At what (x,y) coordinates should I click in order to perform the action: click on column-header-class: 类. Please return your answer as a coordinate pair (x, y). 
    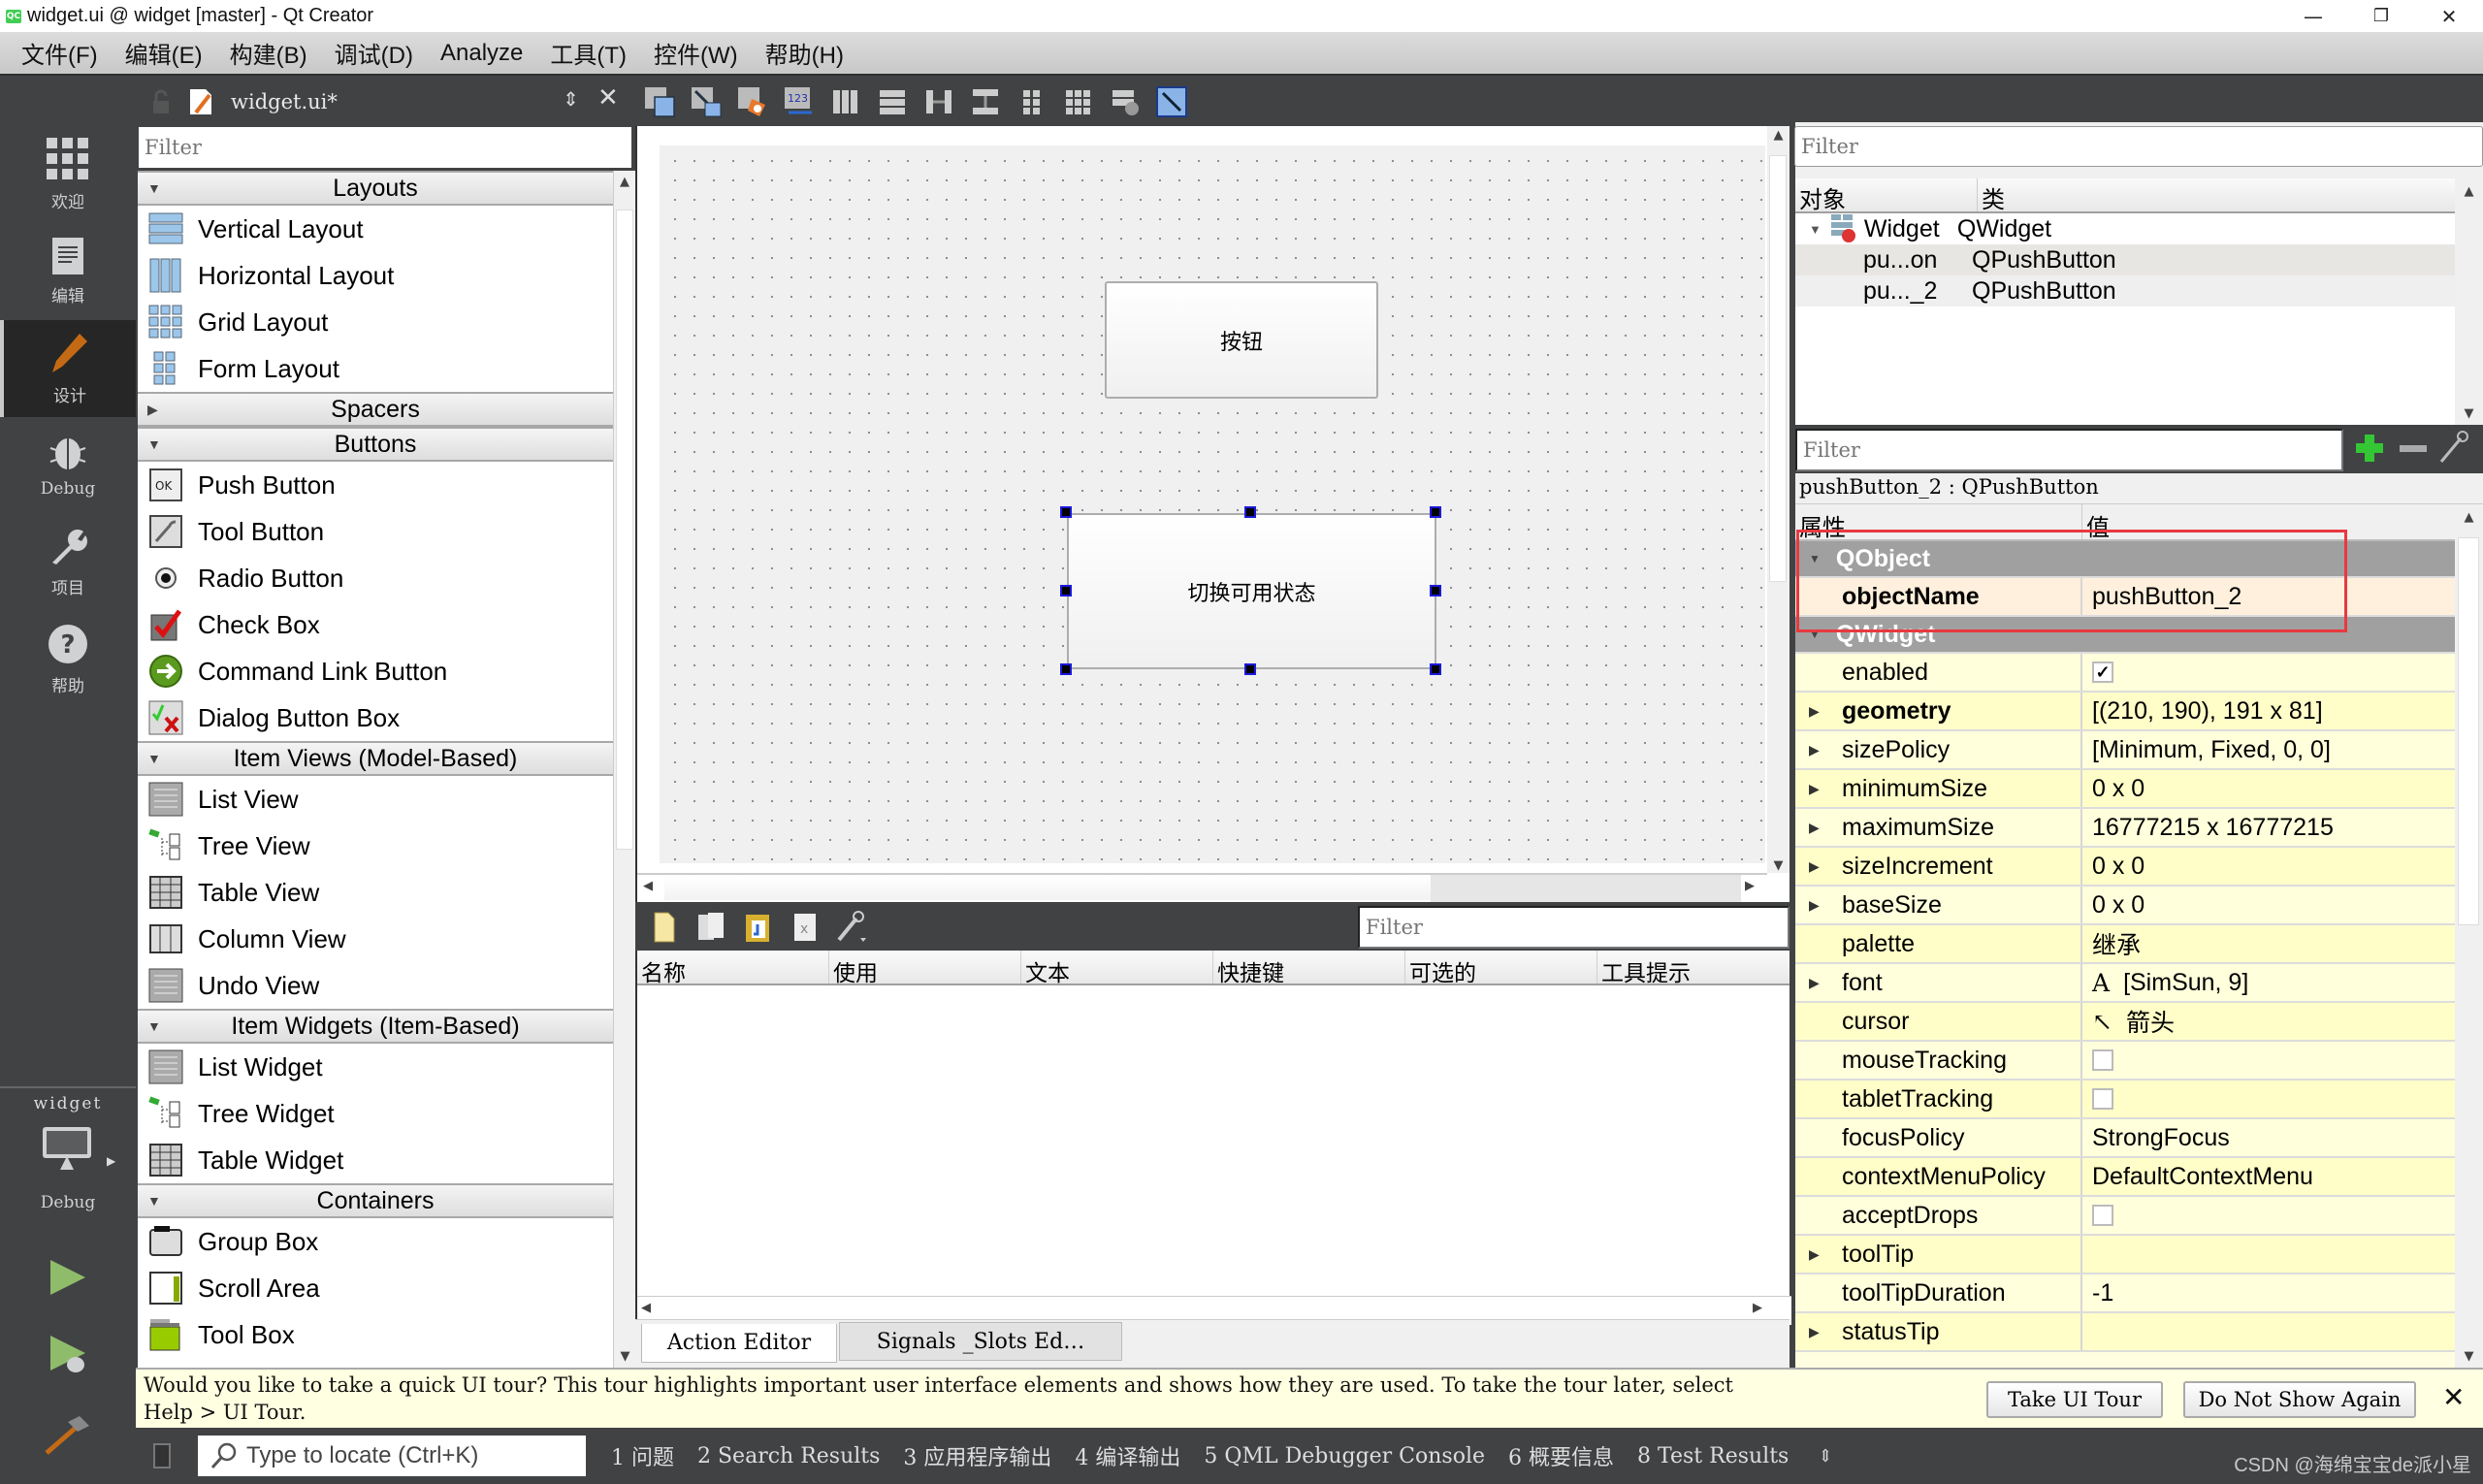
    Looking at the image, I should click on (1994, 196).